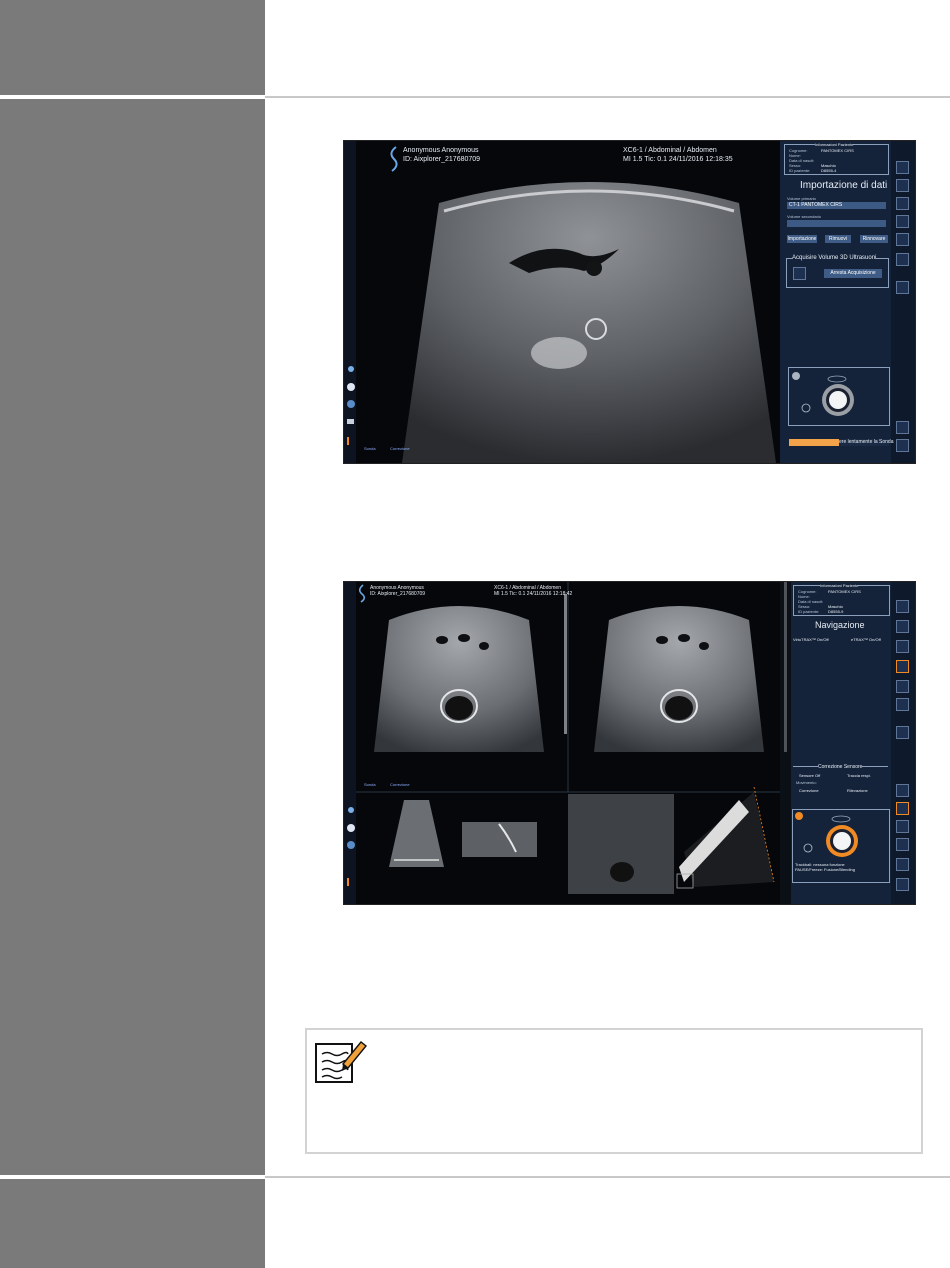  What do you see at coordinates (811, 639) in the screenshot?
I see `virtutrax-toggle: VirtuTRAX™ On/Off` at bounding box center [811, 639].